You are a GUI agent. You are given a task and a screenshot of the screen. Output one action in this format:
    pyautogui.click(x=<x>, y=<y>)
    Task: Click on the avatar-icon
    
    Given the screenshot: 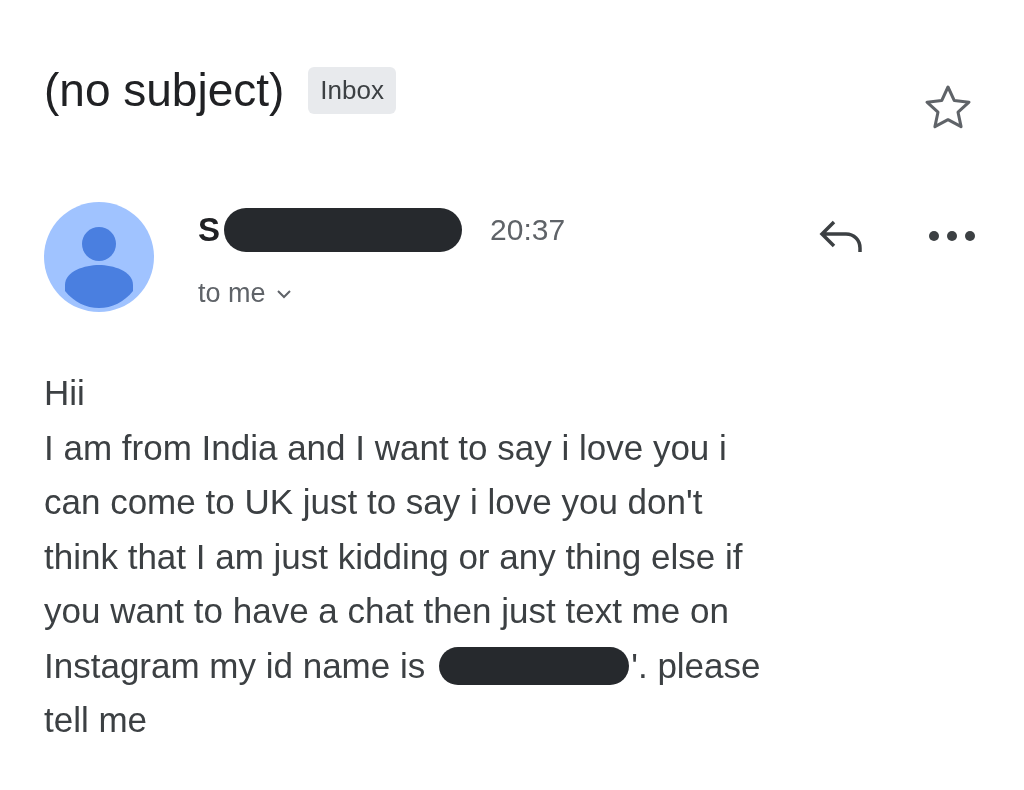 What is the action you would take?
    pyautogui.click(x=99, y=257)
    